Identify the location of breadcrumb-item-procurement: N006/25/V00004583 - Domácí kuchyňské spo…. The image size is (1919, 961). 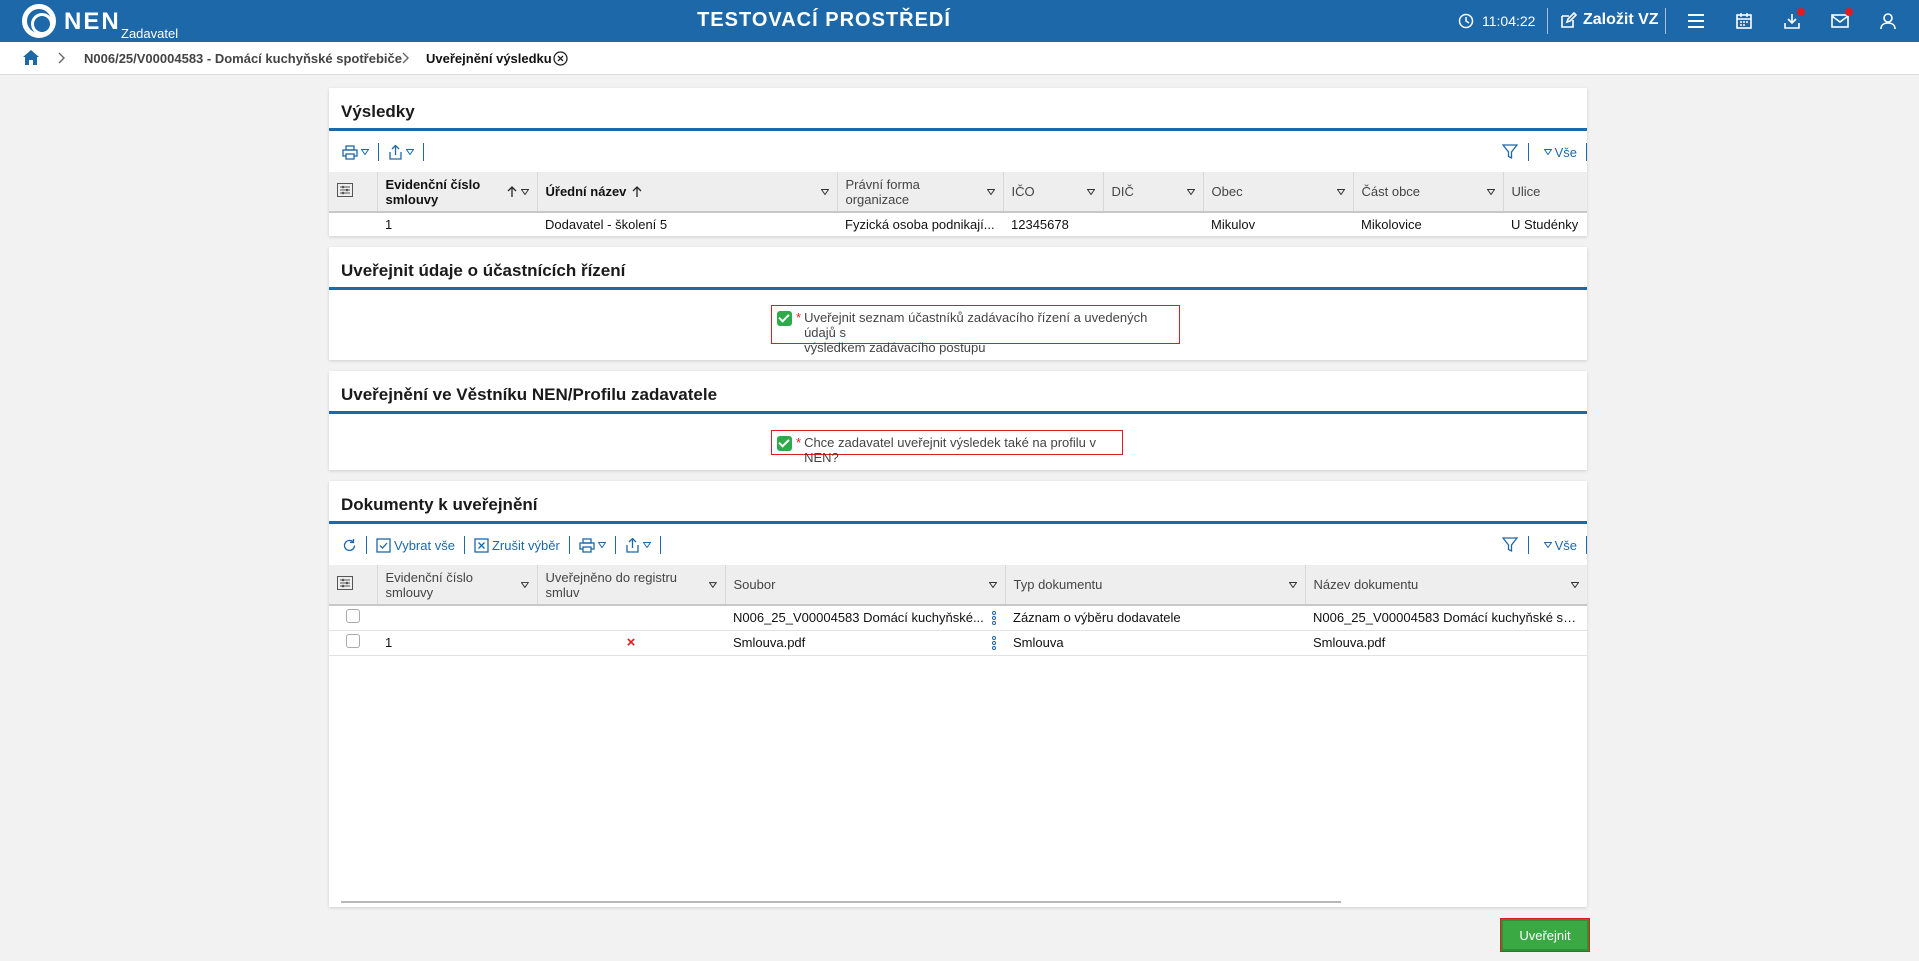
(243, 58).